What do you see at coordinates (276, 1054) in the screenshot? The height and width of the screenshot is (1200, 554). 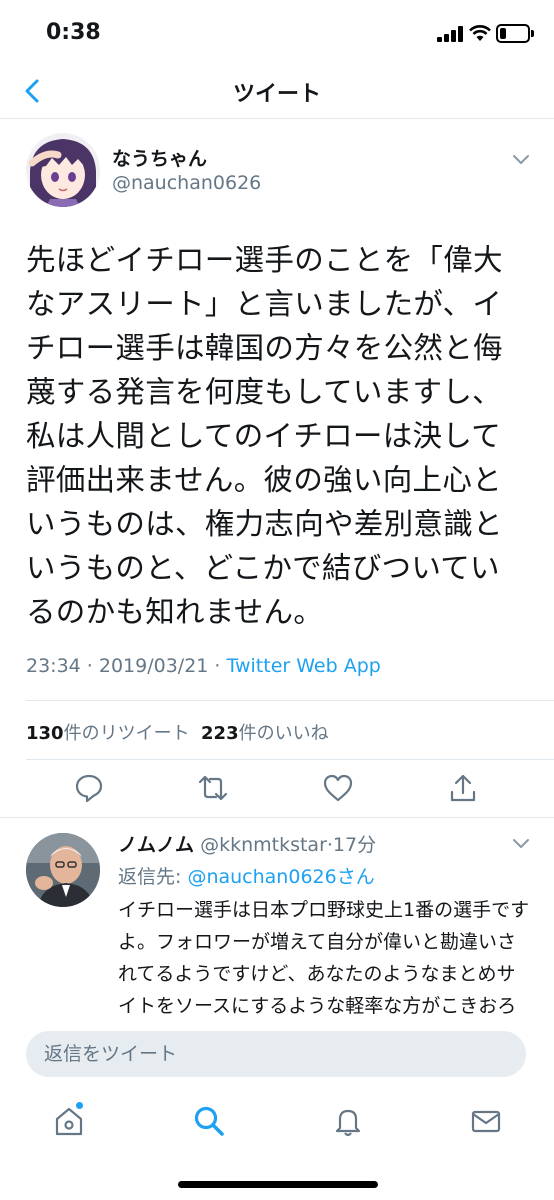 I see `reply-compose-input` at bounding box center [276, 1054].